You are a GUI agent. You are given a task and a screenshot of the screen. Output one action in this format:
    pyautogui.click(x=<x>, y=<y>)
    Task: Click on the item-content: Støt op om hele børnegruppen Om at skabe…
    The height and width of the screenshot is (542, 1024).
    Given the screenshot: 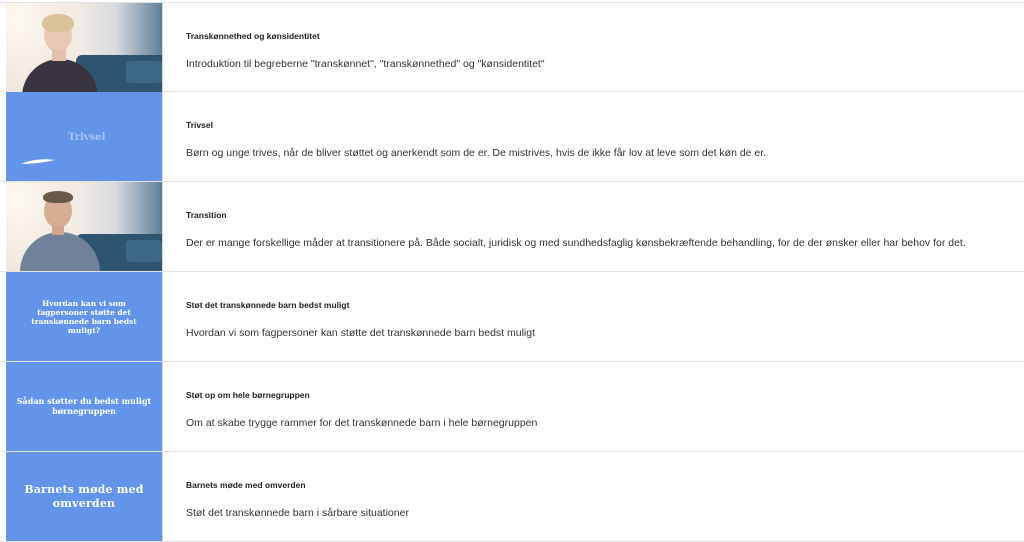 What is the action you would take?
    pyautogui.click(x=600, y=406)
    